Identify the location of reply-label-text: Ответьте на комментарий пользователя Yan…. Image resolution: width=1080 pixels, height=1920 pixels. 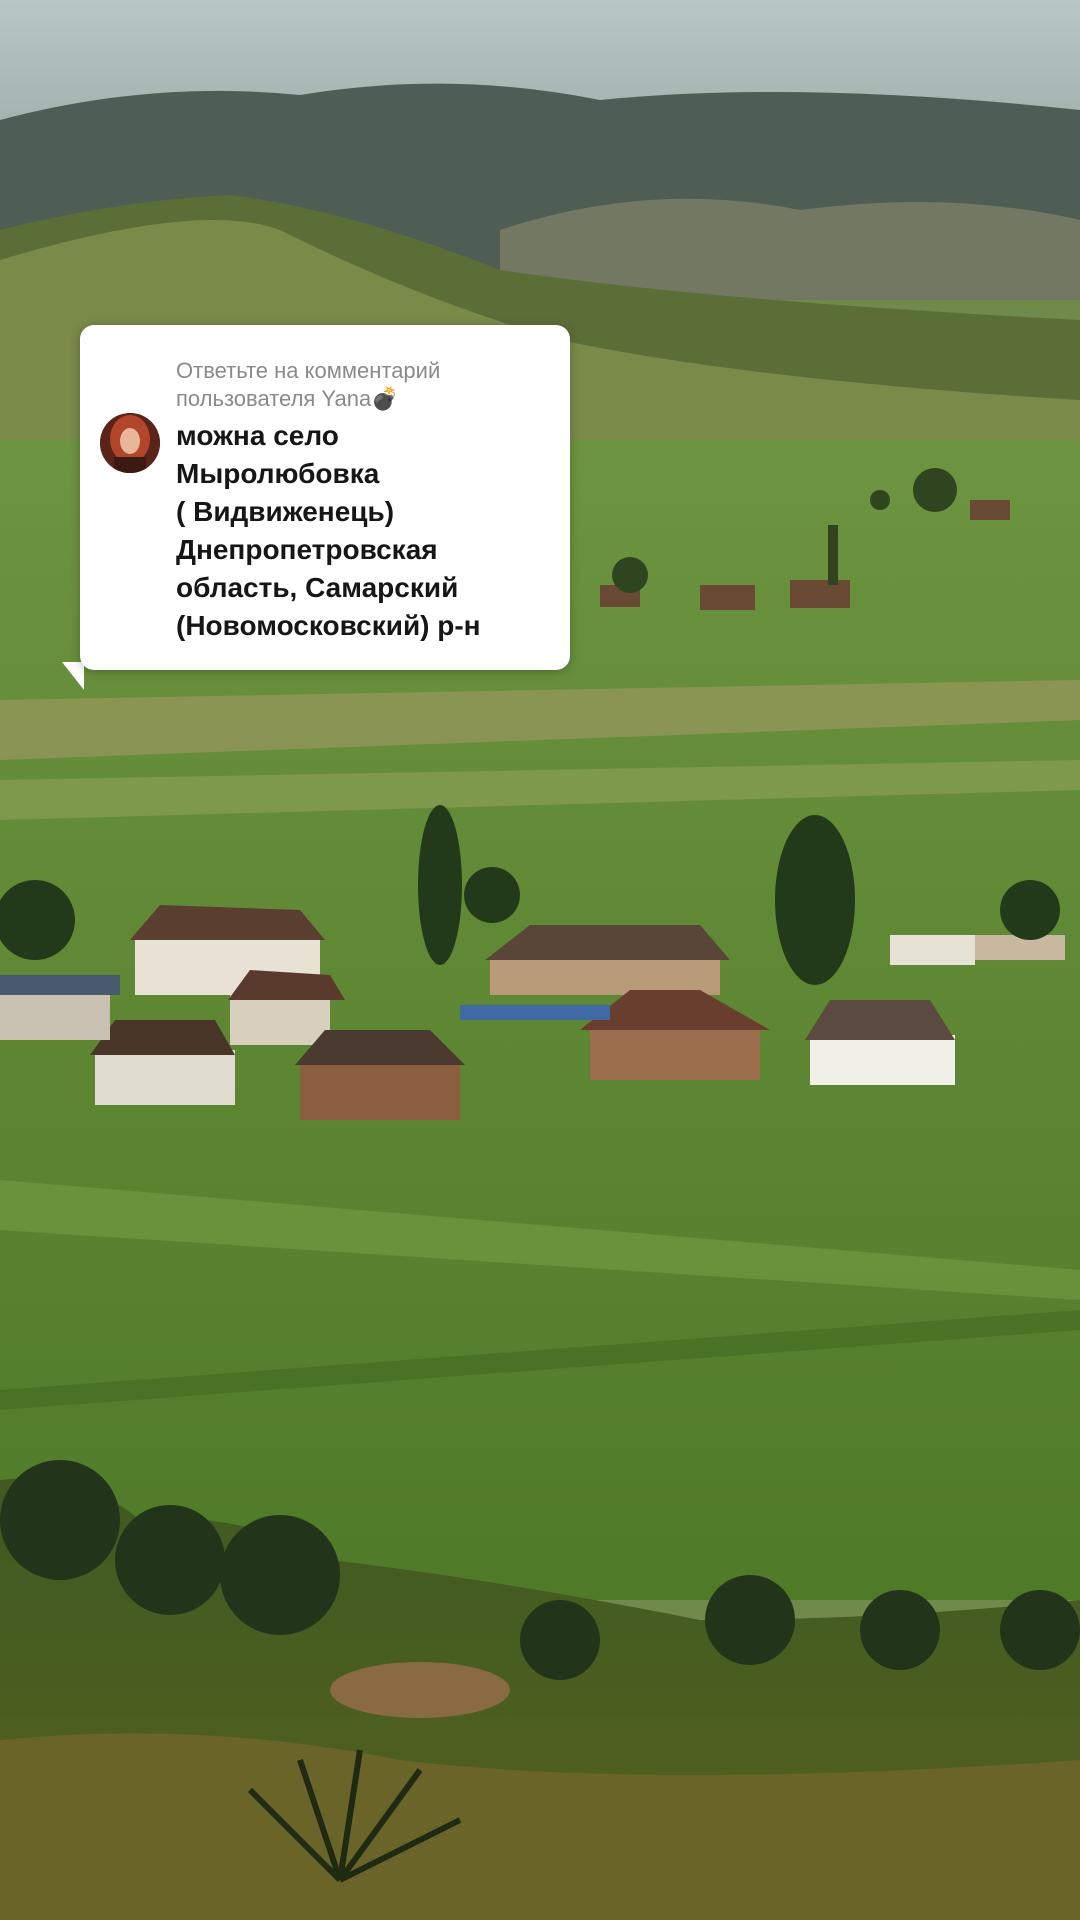
(308, 384).